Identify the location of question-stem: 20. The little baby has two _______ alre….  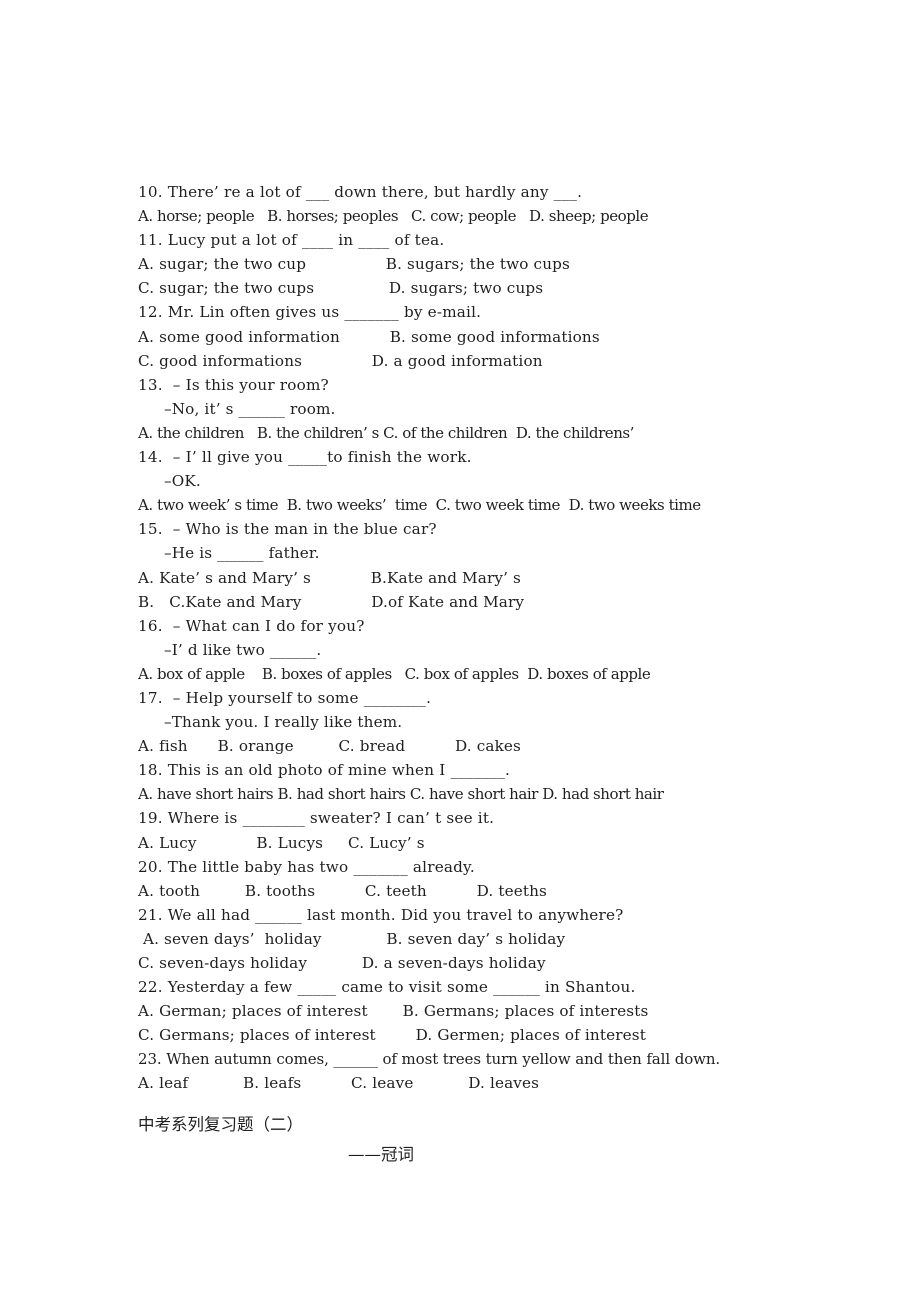
(306, 866).